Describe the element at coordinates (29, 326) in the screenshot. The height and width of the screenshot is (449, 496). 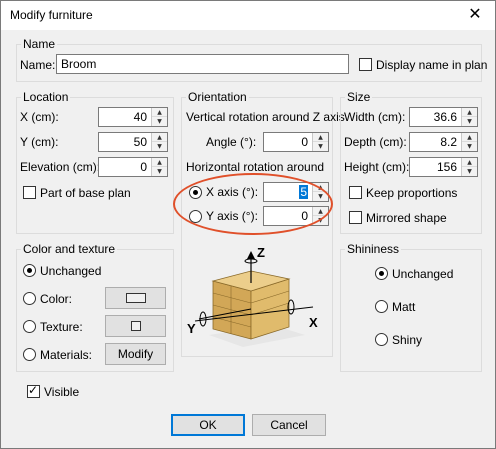
I see `texture-radio` at that location.